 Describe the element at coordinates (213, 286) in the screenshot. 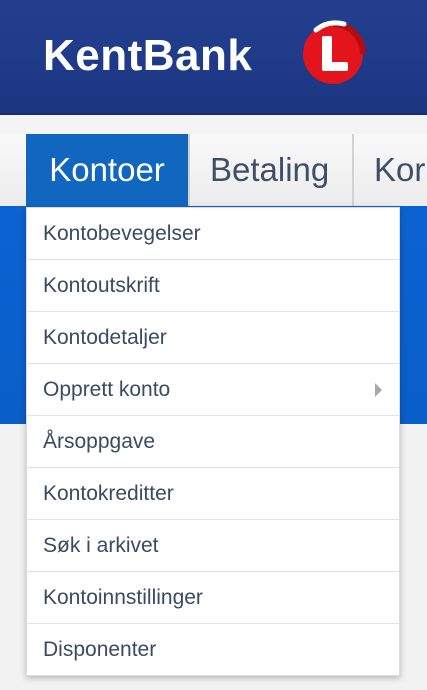

I see `menu-item-kontoutskrift: Kontoutskrift` at that location.